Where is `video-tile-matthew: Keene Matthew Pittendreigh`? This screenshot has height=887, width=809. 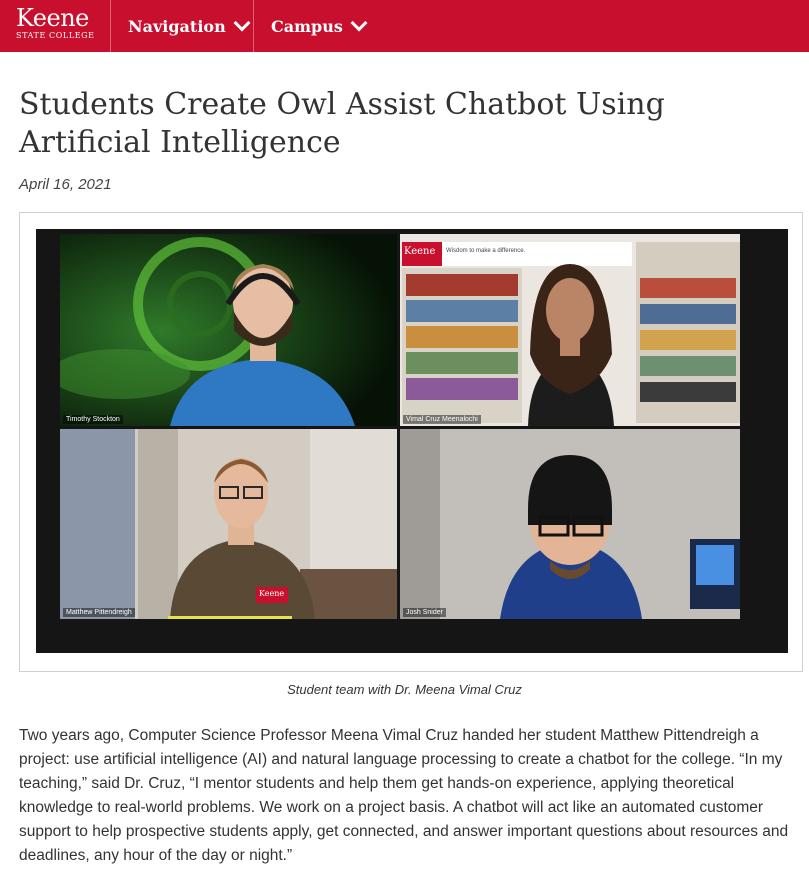
video-tile-matthew: Keene Matthew Pittendreigh is located at coordinates (228, 524).